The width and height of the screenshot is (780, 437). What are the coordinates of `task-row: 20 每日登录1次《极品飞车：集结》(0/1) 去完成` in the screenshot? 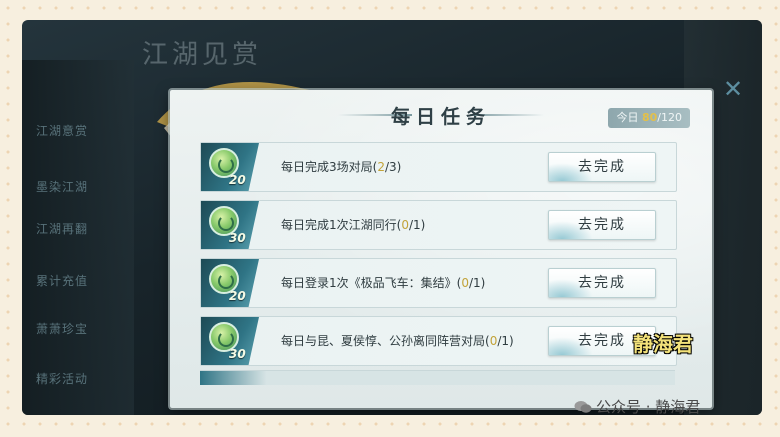 It's located at (438, 283).